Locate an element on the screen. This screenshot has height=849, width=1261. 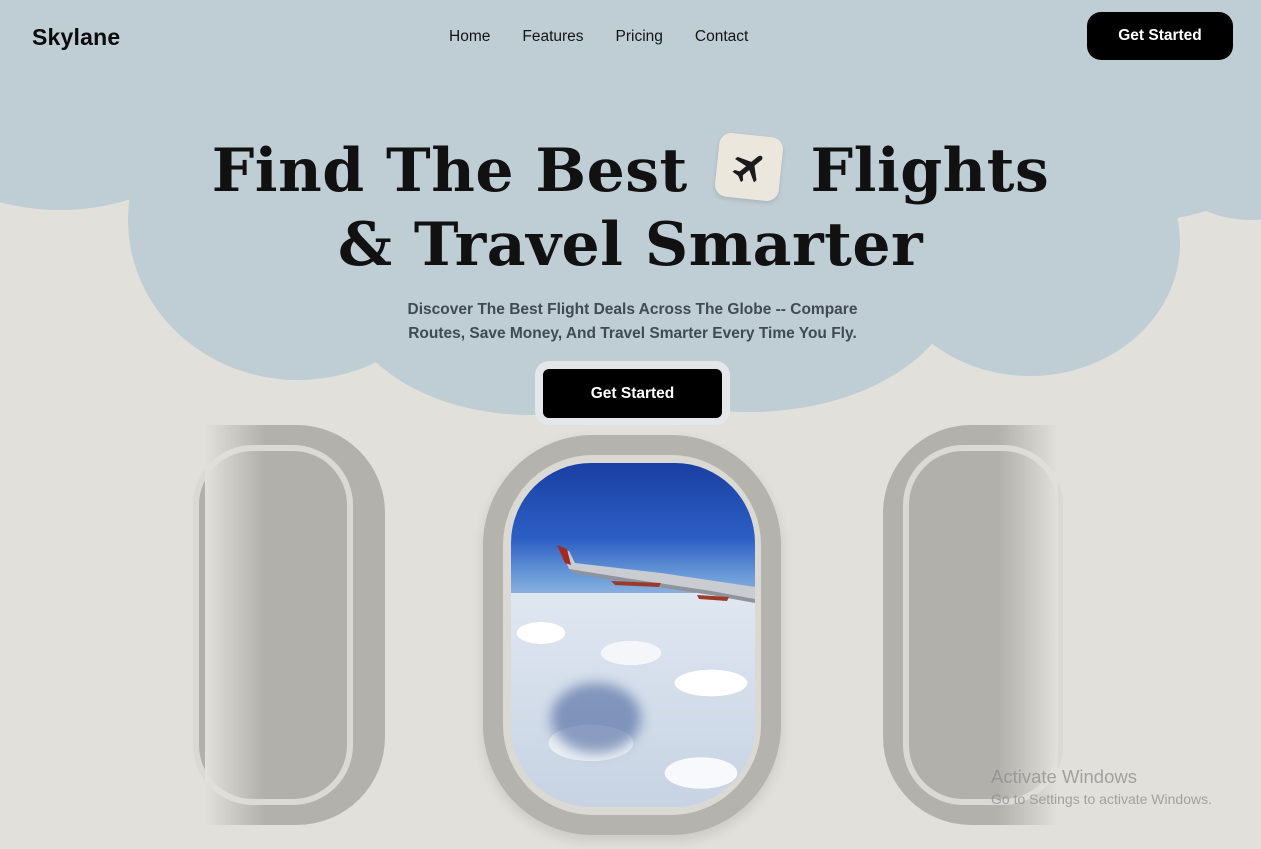
hero-title-part2: Flights is located at coordinates (930, 171).